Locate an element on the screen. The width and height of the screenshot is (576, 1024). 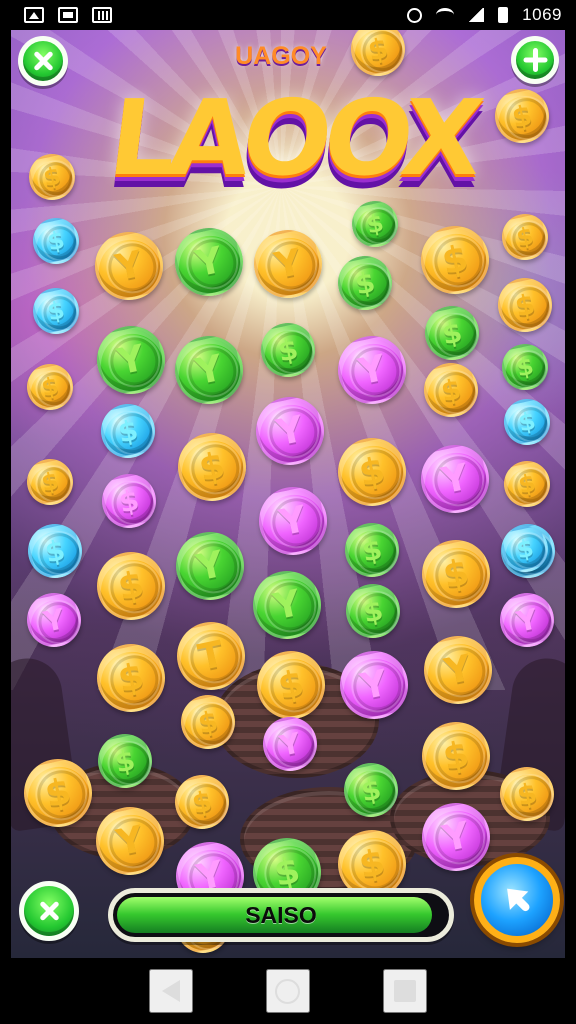
app-icon-c is located at coordinates (102, 15).